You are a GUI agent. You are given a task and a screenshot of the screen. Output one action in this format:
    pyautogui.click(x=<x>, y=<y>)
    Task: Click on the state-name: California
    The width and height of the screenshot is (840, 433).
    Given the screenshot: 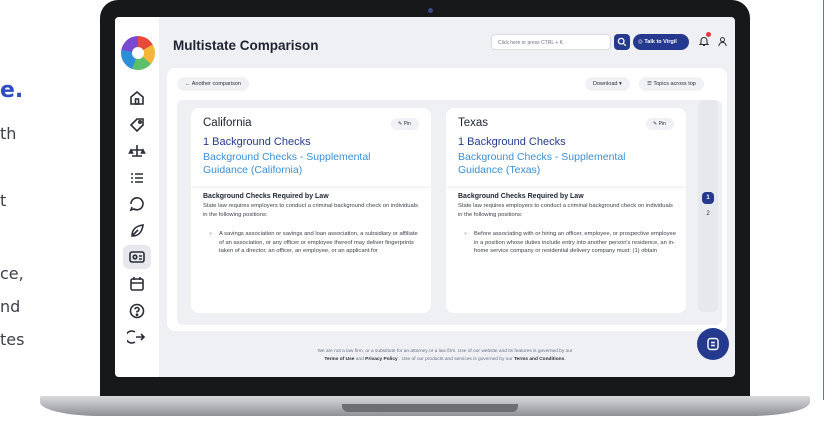 What is the action you would take?
    pyautogui.click(x=227, y=123)
    